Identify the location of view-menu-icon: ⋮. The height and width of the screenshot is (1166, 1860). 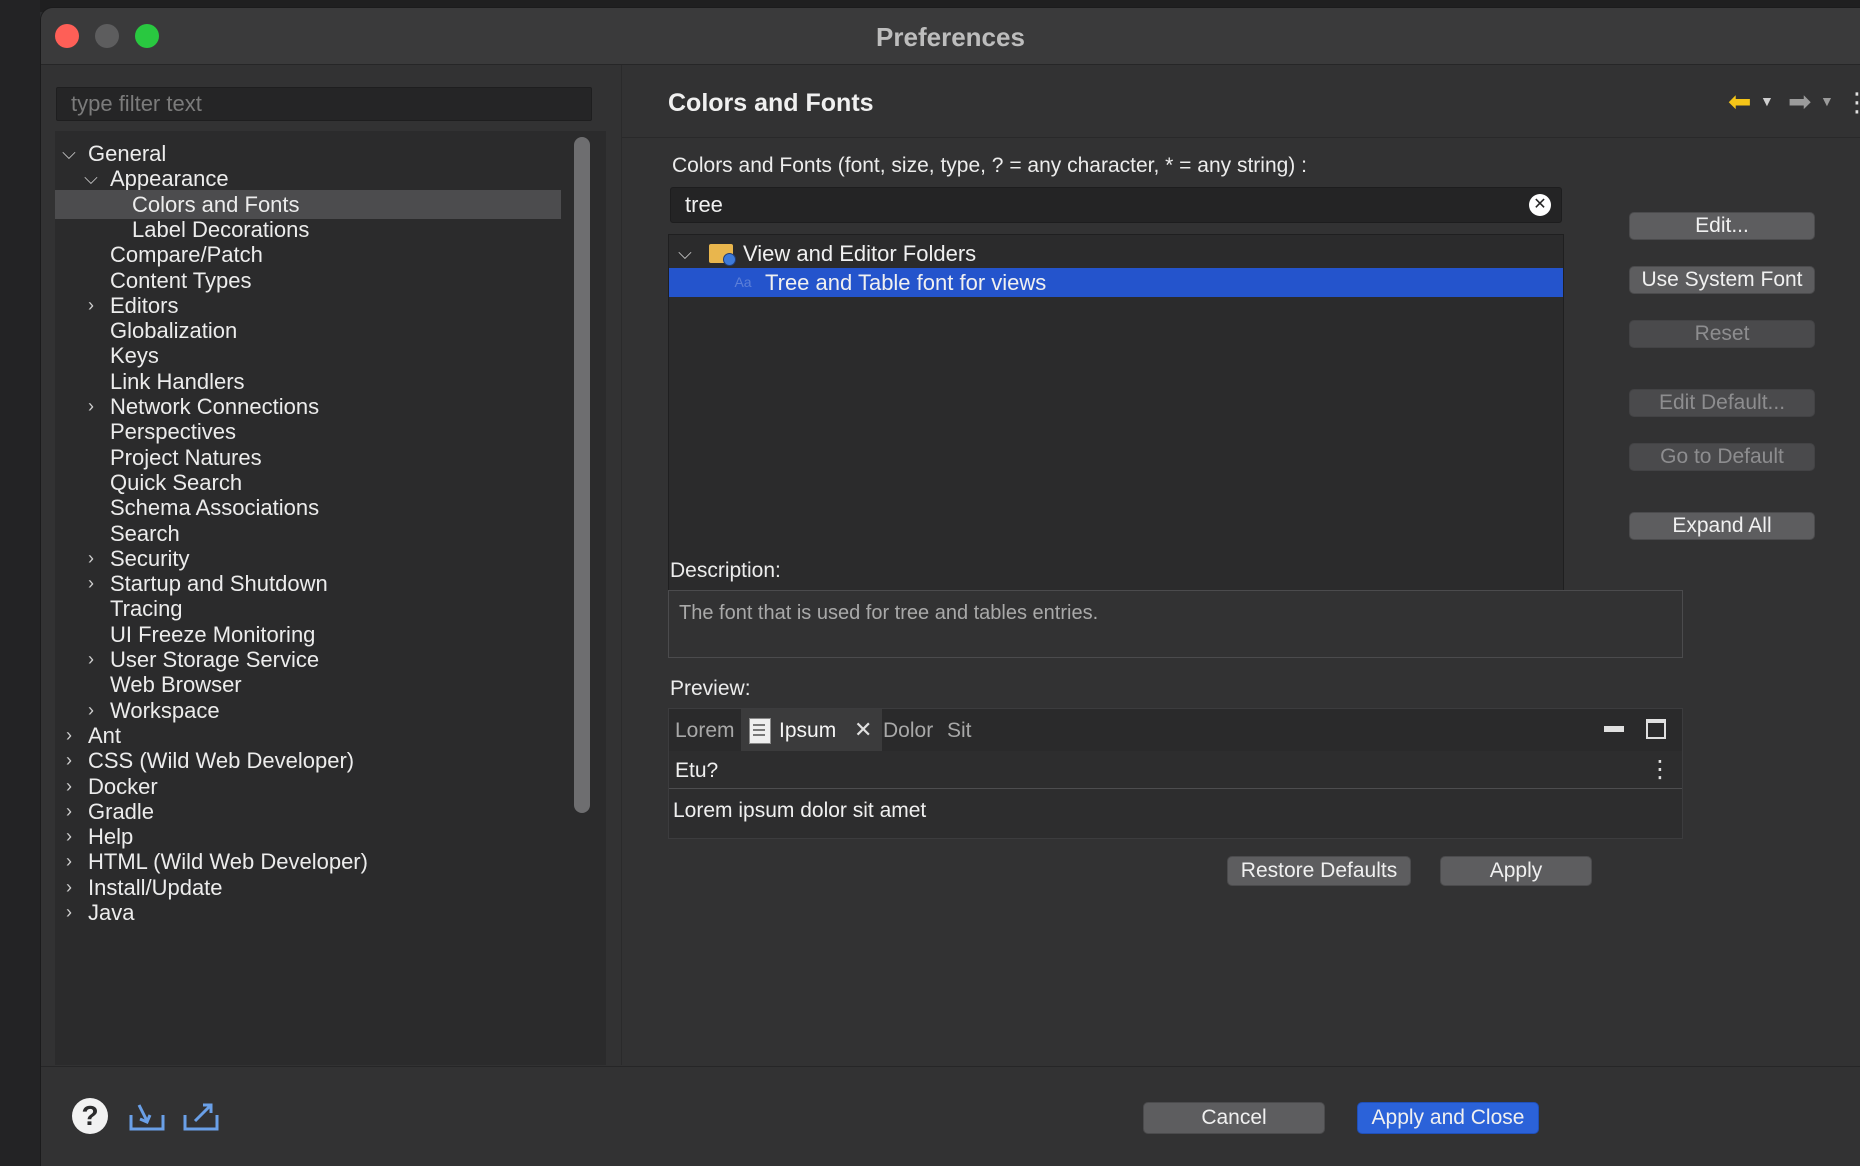
(1852, 102).